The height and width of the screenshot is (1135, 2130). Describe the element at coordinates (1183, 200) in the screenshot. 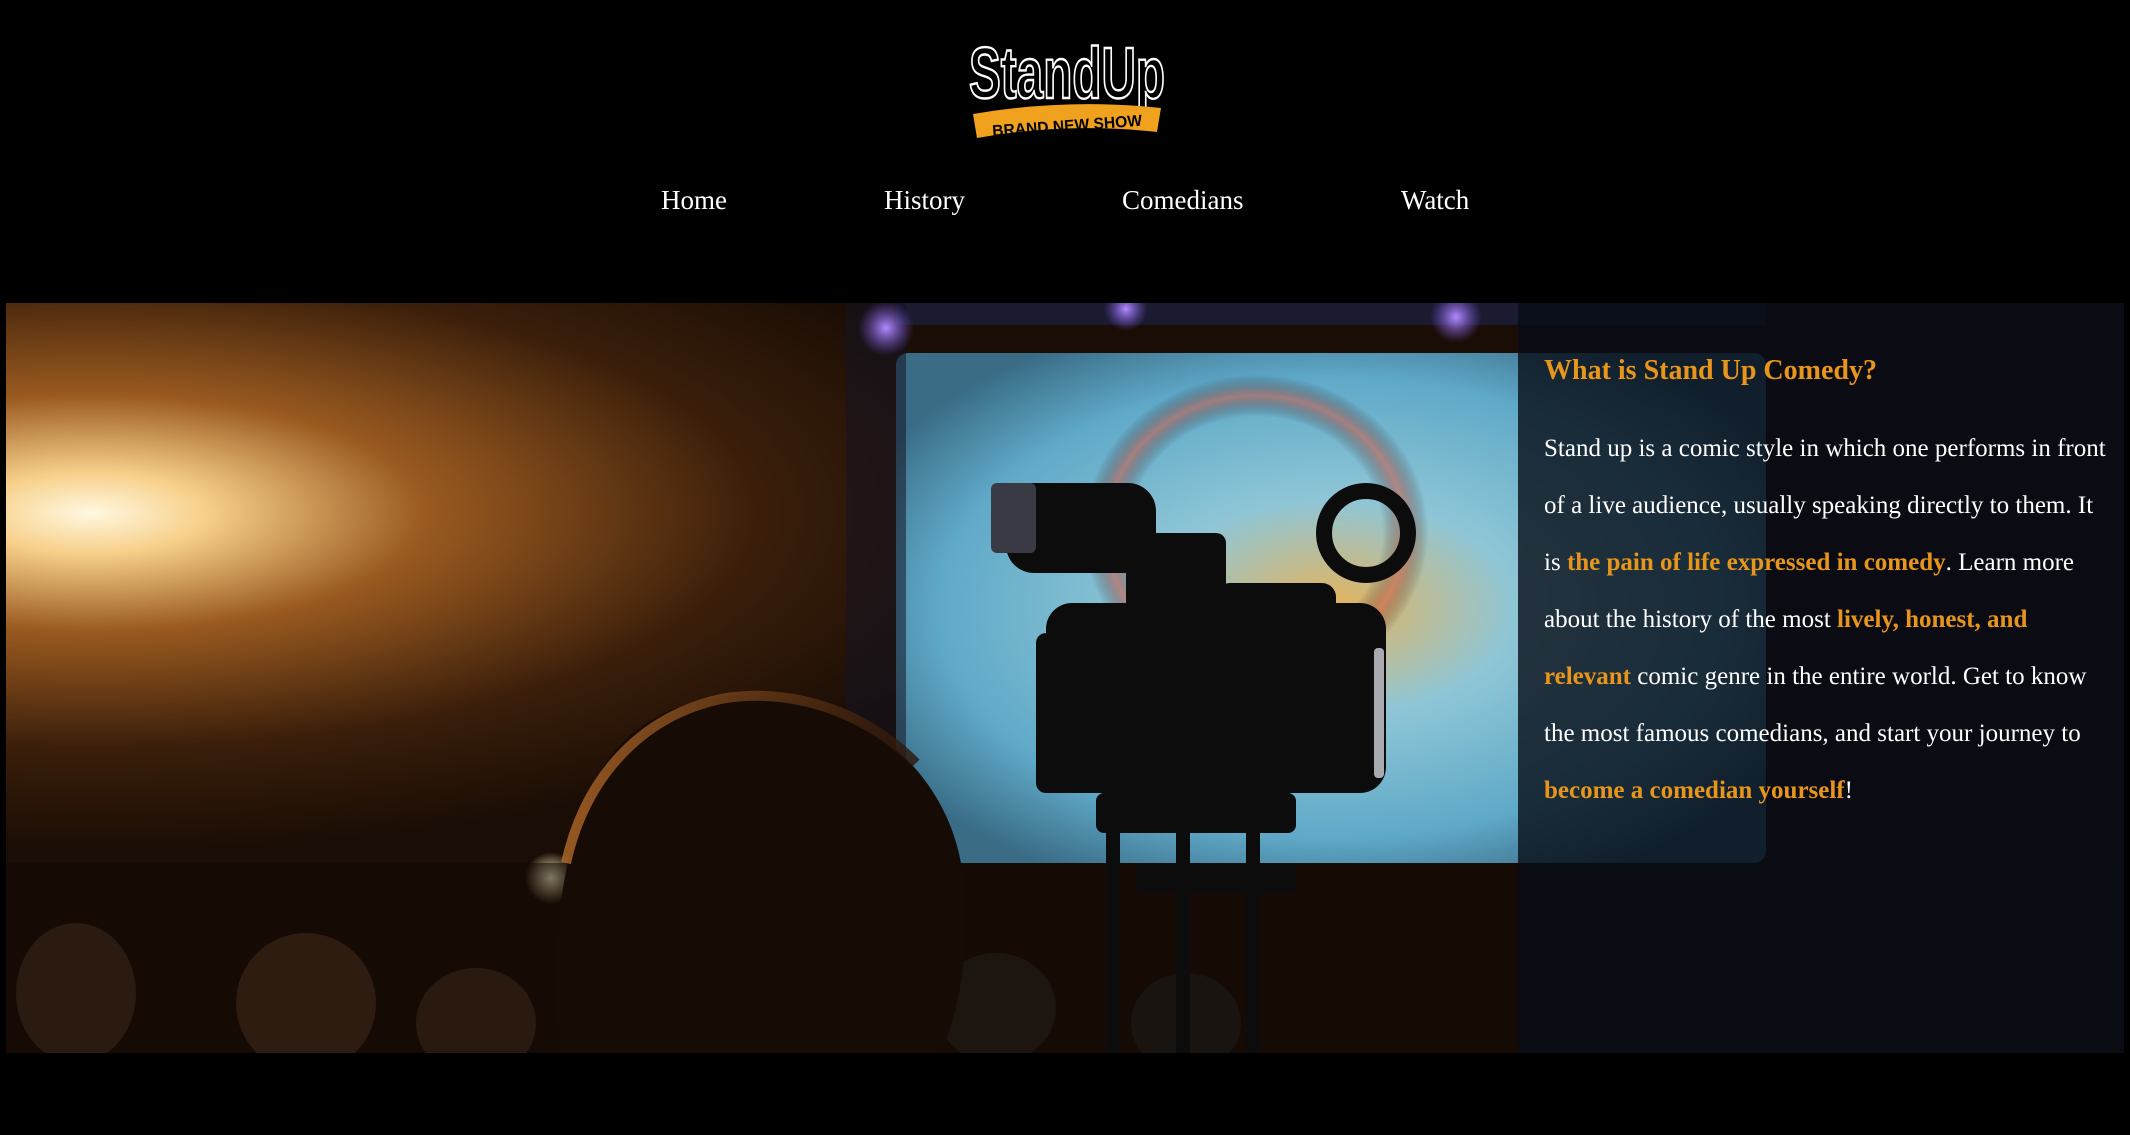

I see `nav-comedians-link: Comedians` at that location.